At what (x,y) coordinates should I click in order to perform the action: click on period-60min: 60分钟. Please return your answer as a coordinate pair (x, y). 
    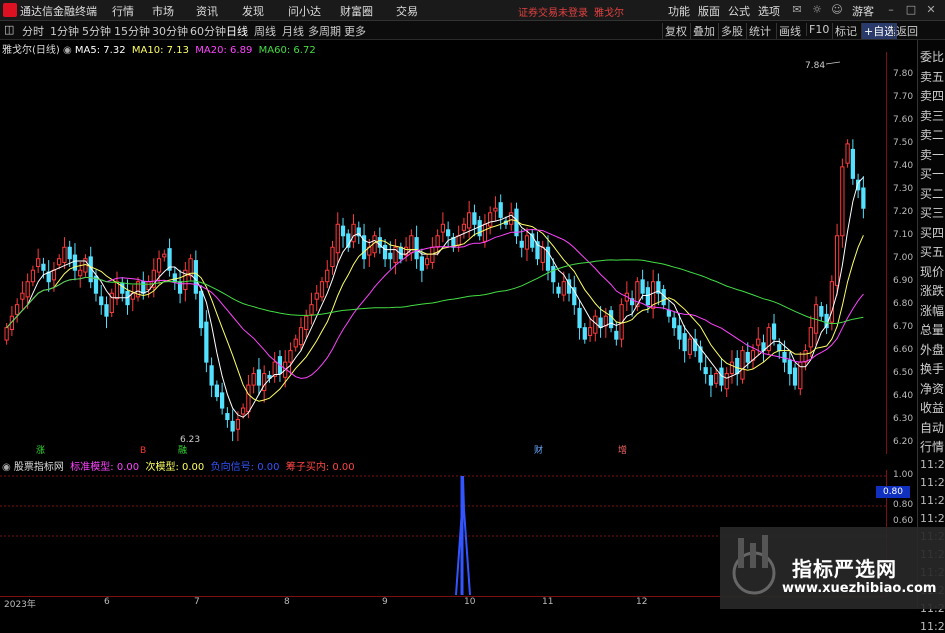
    Looking at the image, I should click on (208, 31).